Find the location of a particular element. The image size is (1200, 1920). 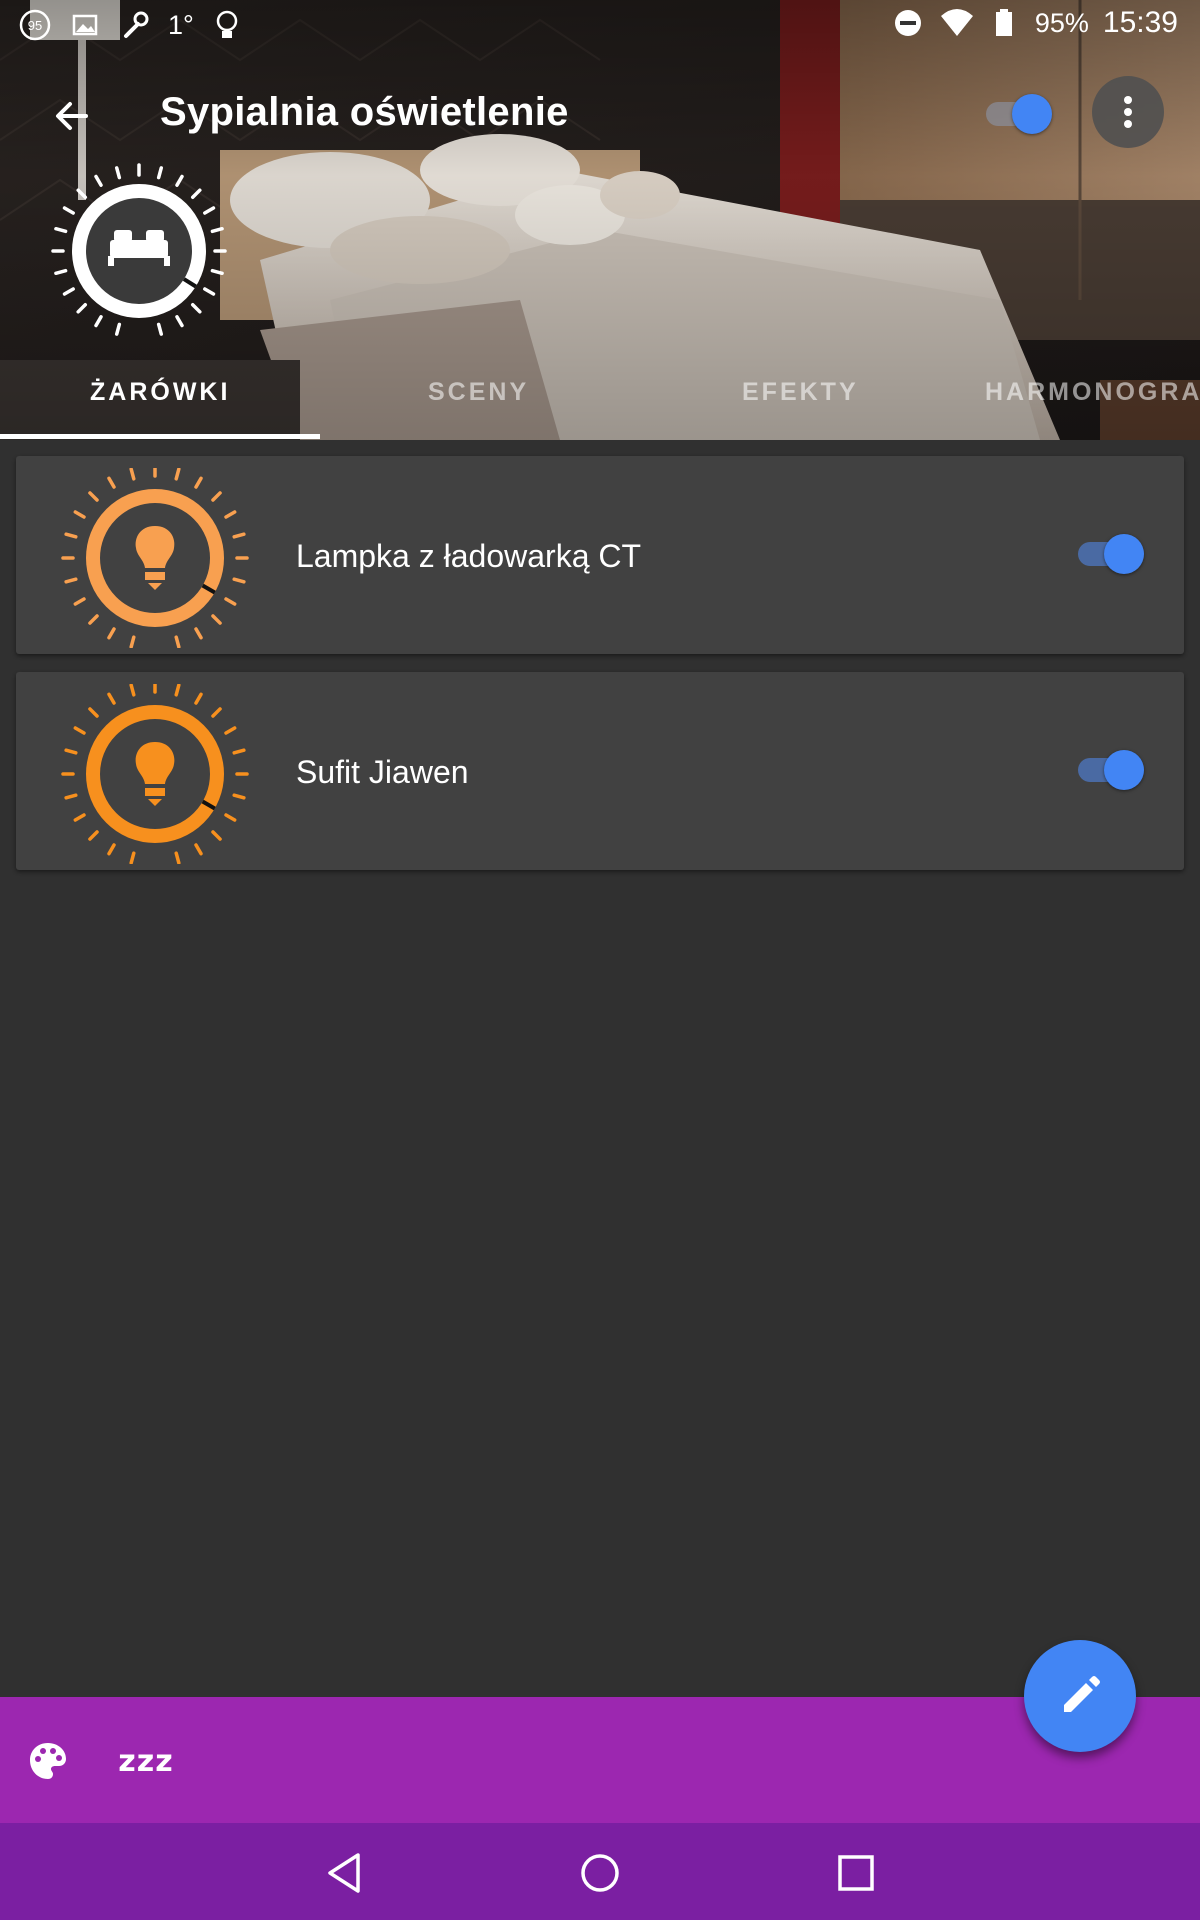

edit-fab-button is located at coordinates (1080, 1696).